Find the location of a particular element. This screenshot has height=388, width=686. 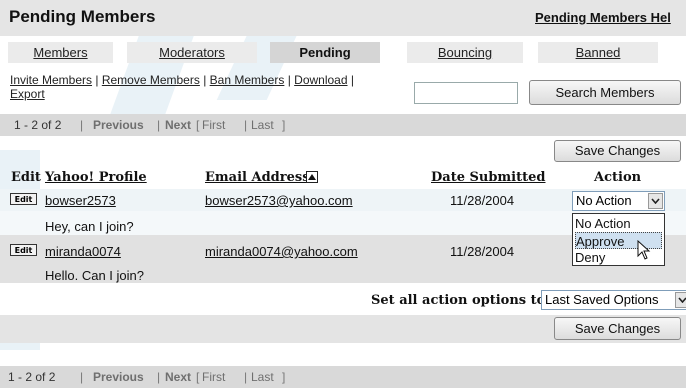

bulk-action-label: Set all action options to: is located at coordinates (461, 300).